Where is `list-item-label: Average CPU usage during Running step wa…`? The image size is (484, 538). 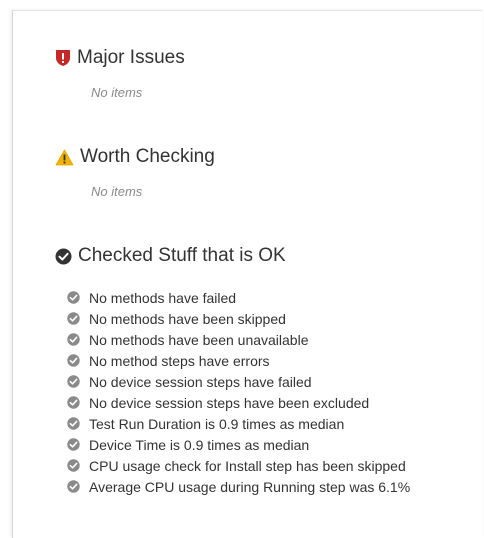
list-item-label: Average CPU usage during Running step wa… is located at coordinates (250, 486).